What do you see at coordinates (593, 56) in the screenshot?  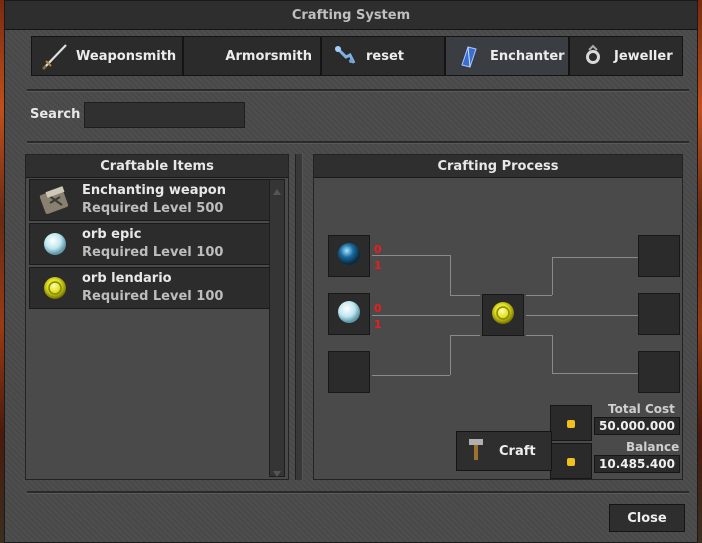 I see `gem-pouch-icon` at bounding box center [593, 56].